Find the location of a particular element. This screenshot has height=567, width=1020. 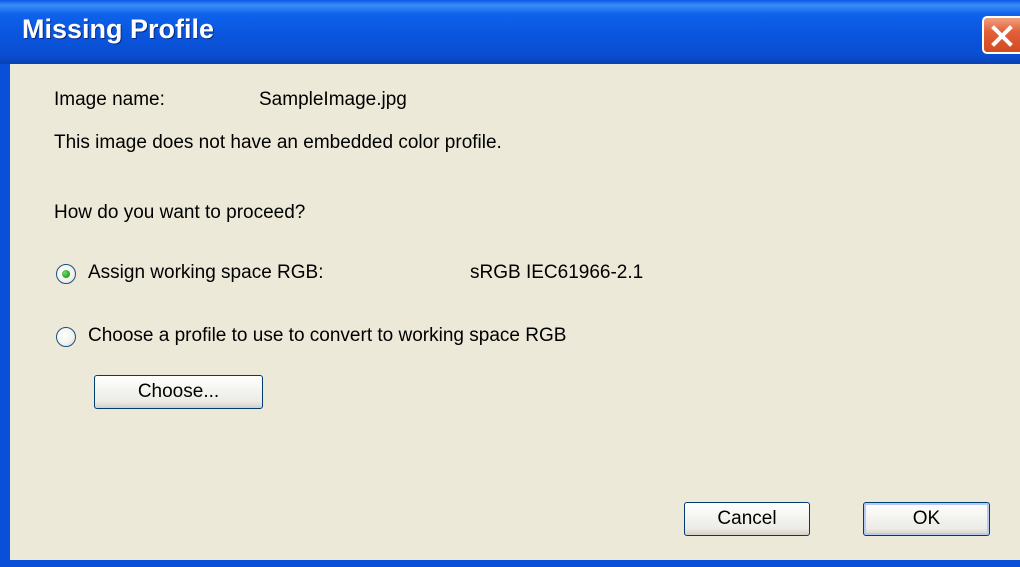

cancel-button: Cancel is located at coordinates (747, 519).